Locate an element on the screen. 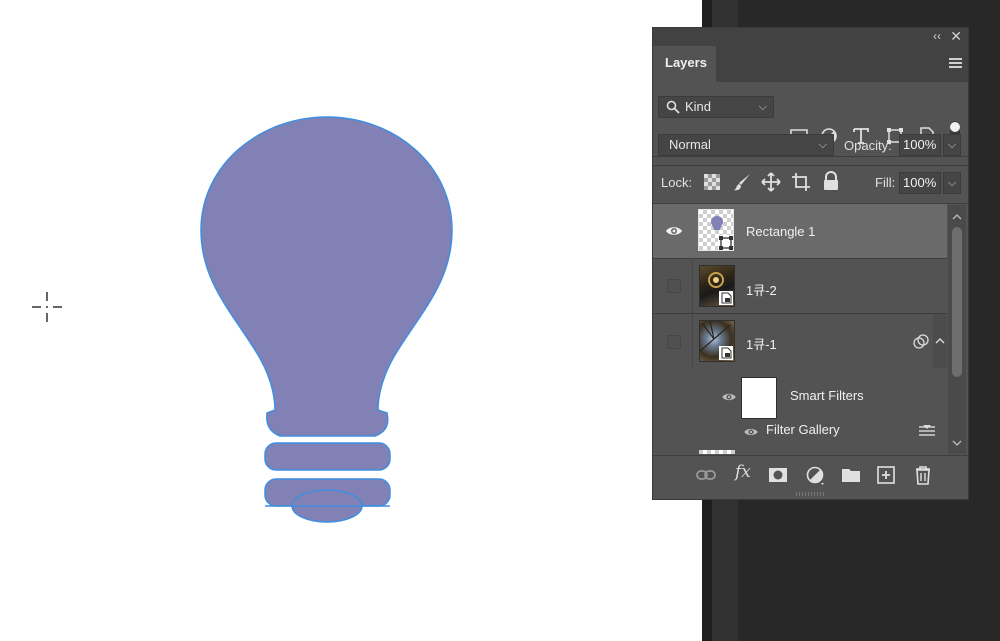  opacity-input: 100% is located at coordinates (920, 145).